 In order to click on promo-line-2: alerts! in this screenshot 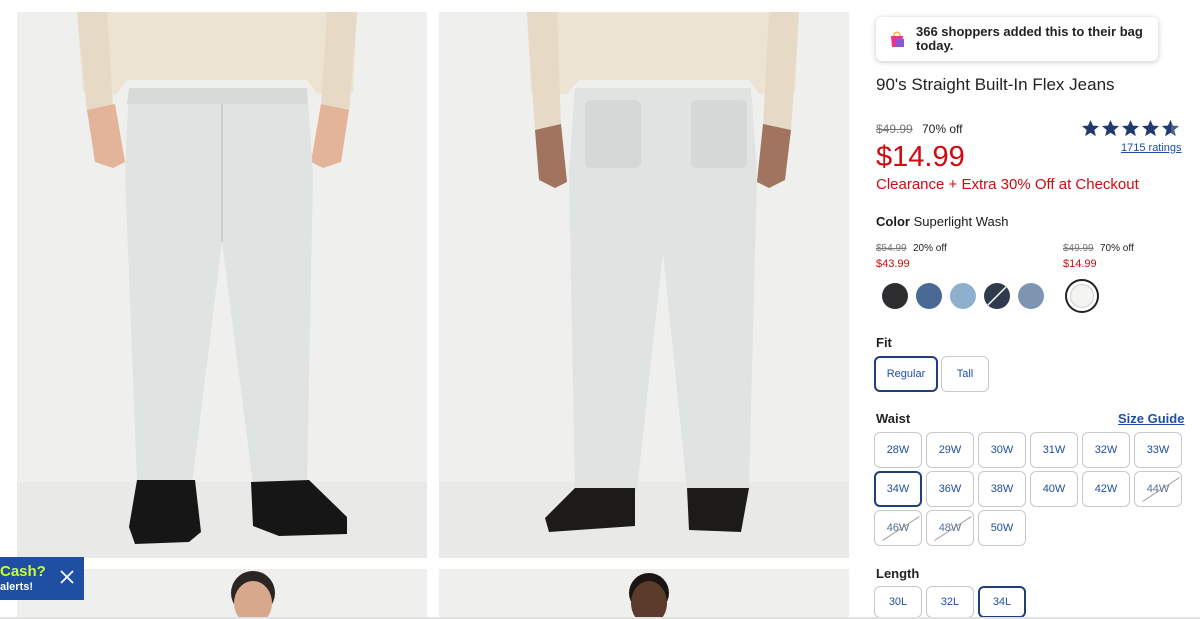, I will do `click(17, 587)`.